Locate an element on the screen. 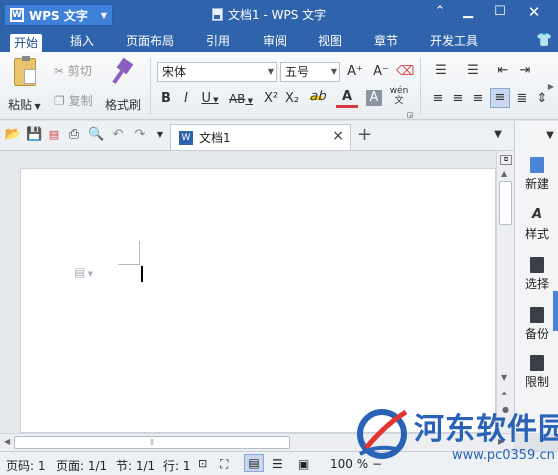 The height and width of the screenshot is (475, 558). task-pane-backup-label: 备份 is located at coordinates (536, 334).